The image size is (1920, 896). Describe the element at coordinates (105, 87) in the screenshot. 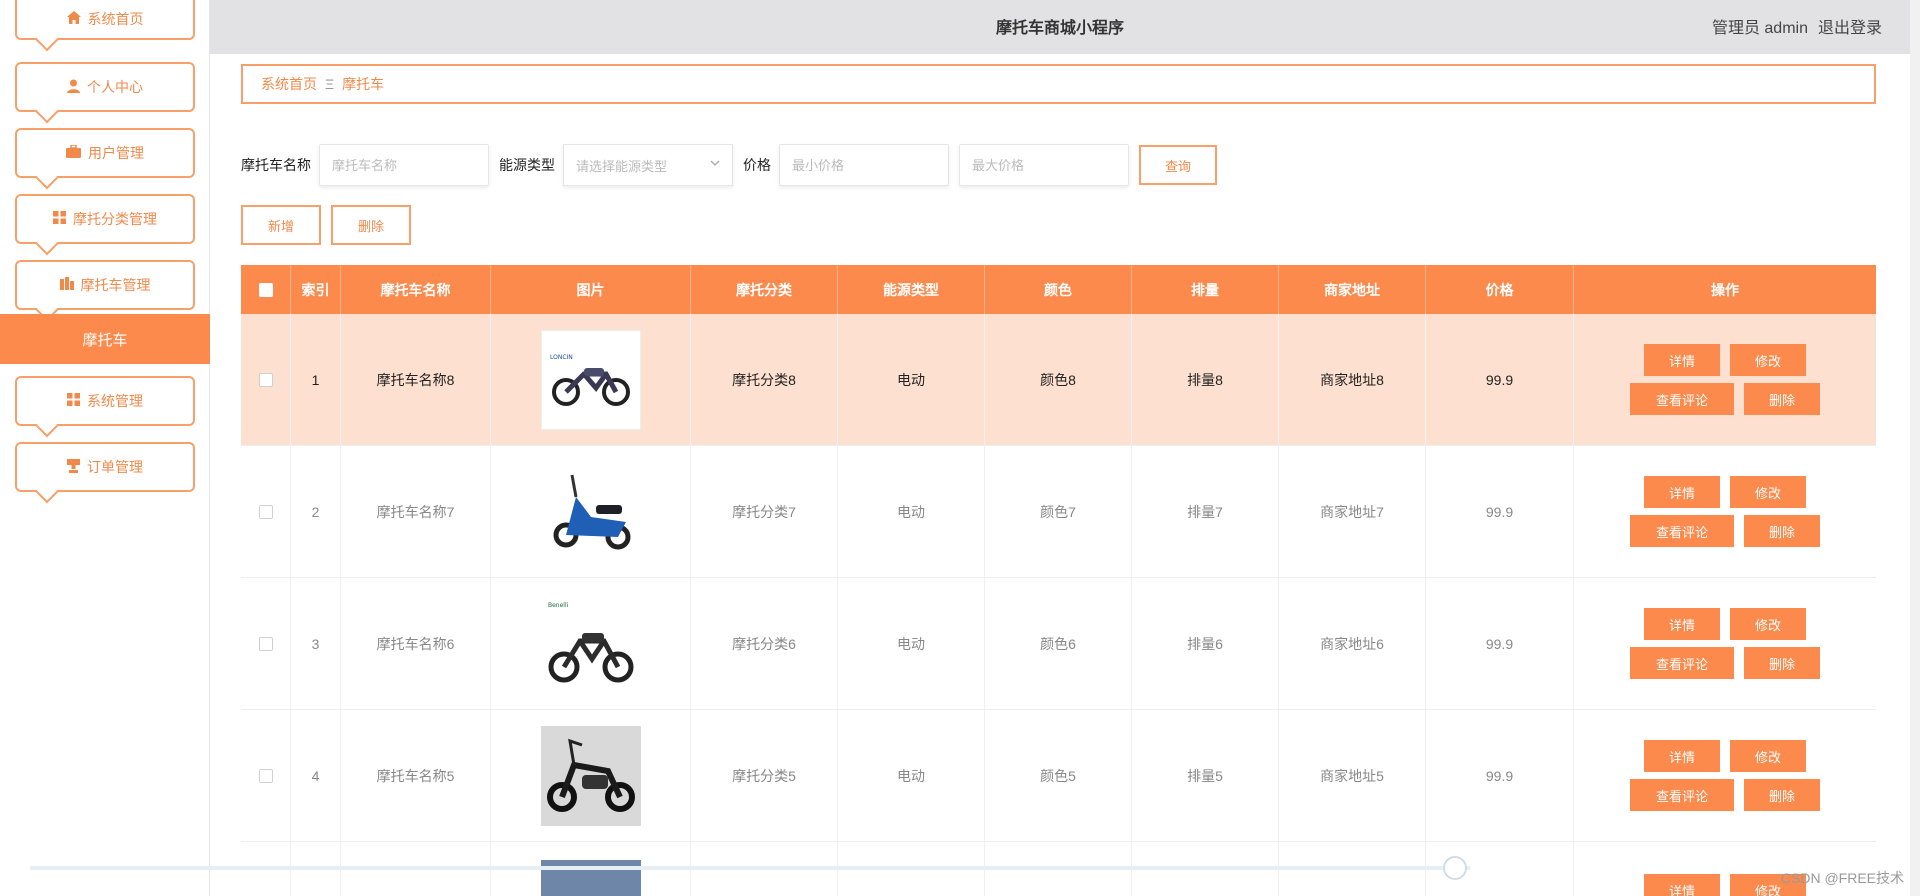

I see `sidebar-item-profile: 个人中心` at that location.